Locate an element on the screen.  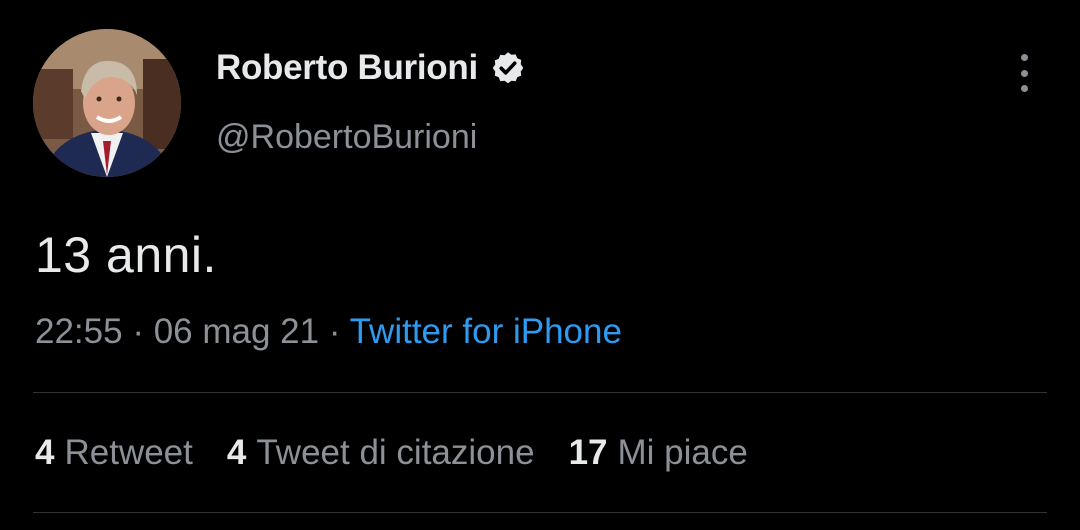
likes-count: 17 is located at coordinates (588, 452).